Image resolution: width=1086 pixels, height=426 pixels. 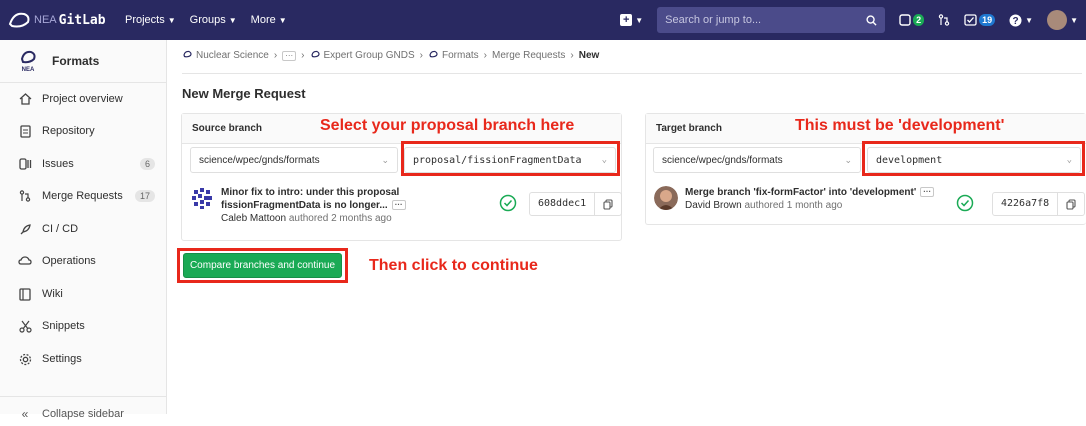 I want to click on sidebar-item-label: Merge Requests, so click(x=82, y=196).